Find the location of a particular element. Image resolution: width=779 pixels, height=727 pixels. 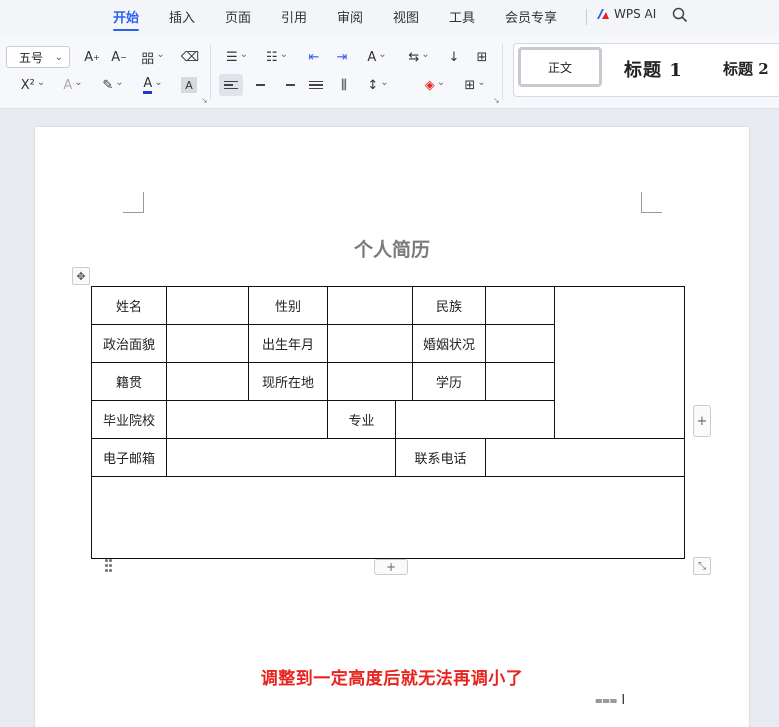

label-cell: 现所在地 is located at coordinates (288, 381).